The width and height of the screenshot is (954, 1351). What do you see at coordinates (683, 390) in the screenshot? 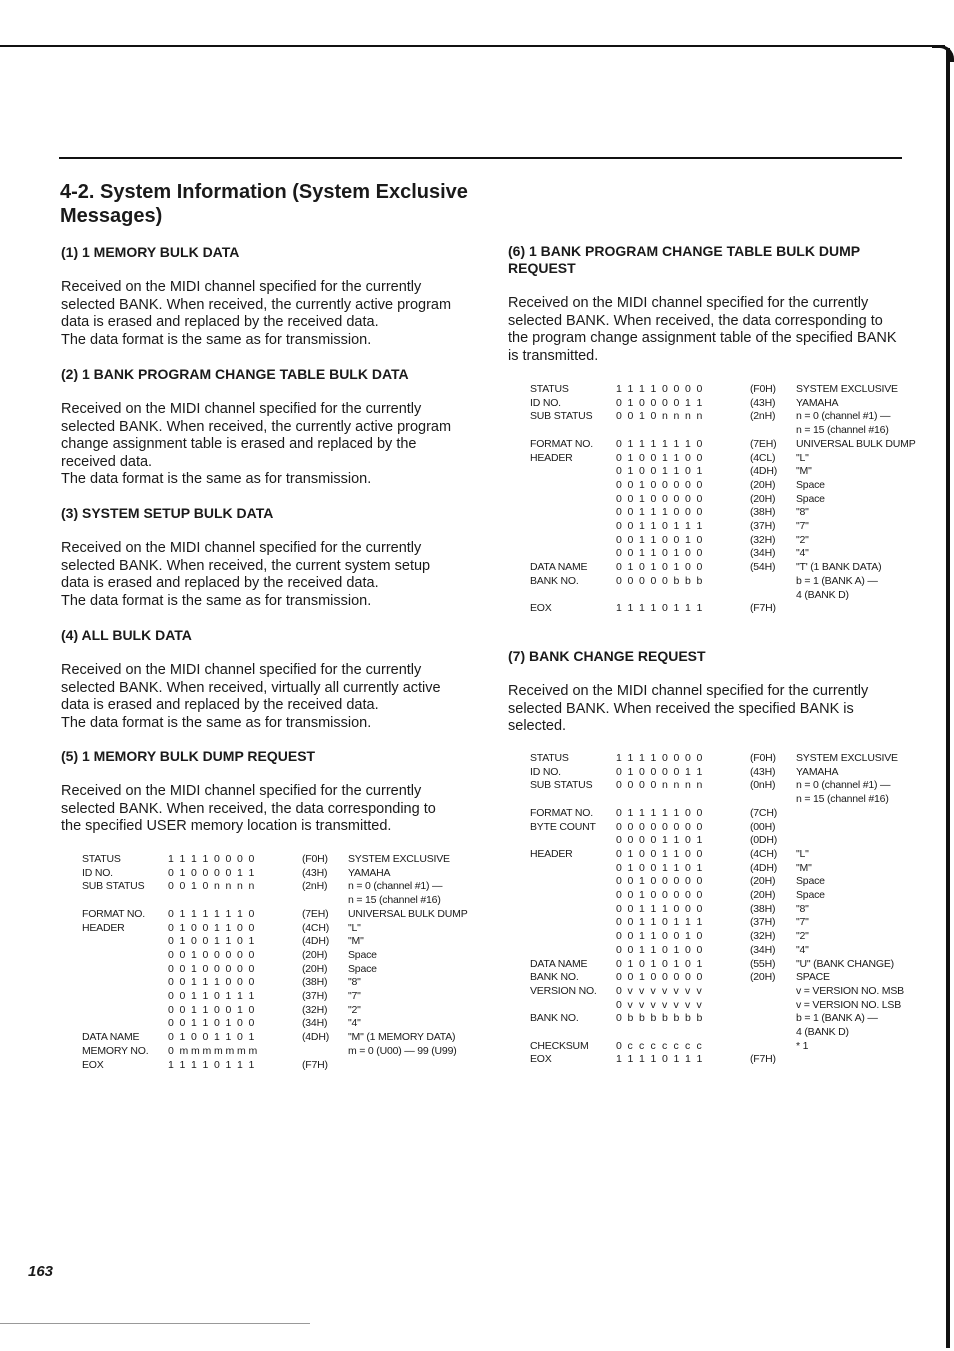
I see `bit-pattern: 11110000` at bounding box center [683, 390].